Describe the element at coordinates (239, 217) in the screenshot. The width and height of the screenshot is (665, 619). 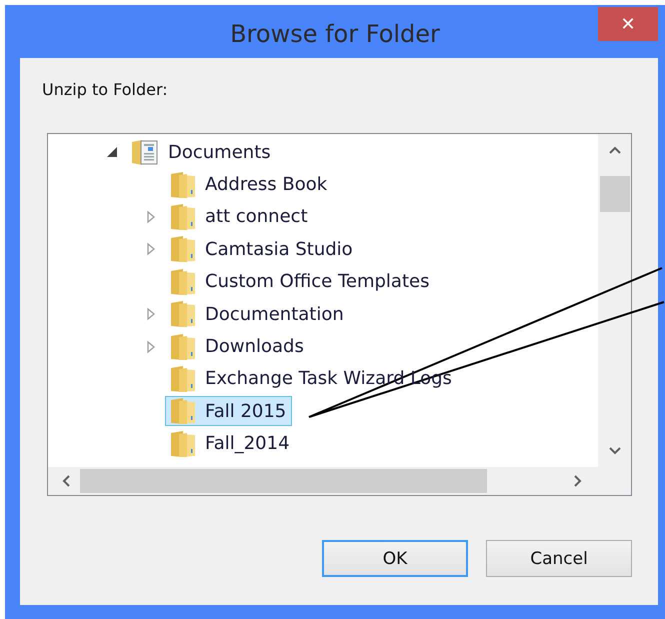
I see `folder-tree-item: att connect` at that location.